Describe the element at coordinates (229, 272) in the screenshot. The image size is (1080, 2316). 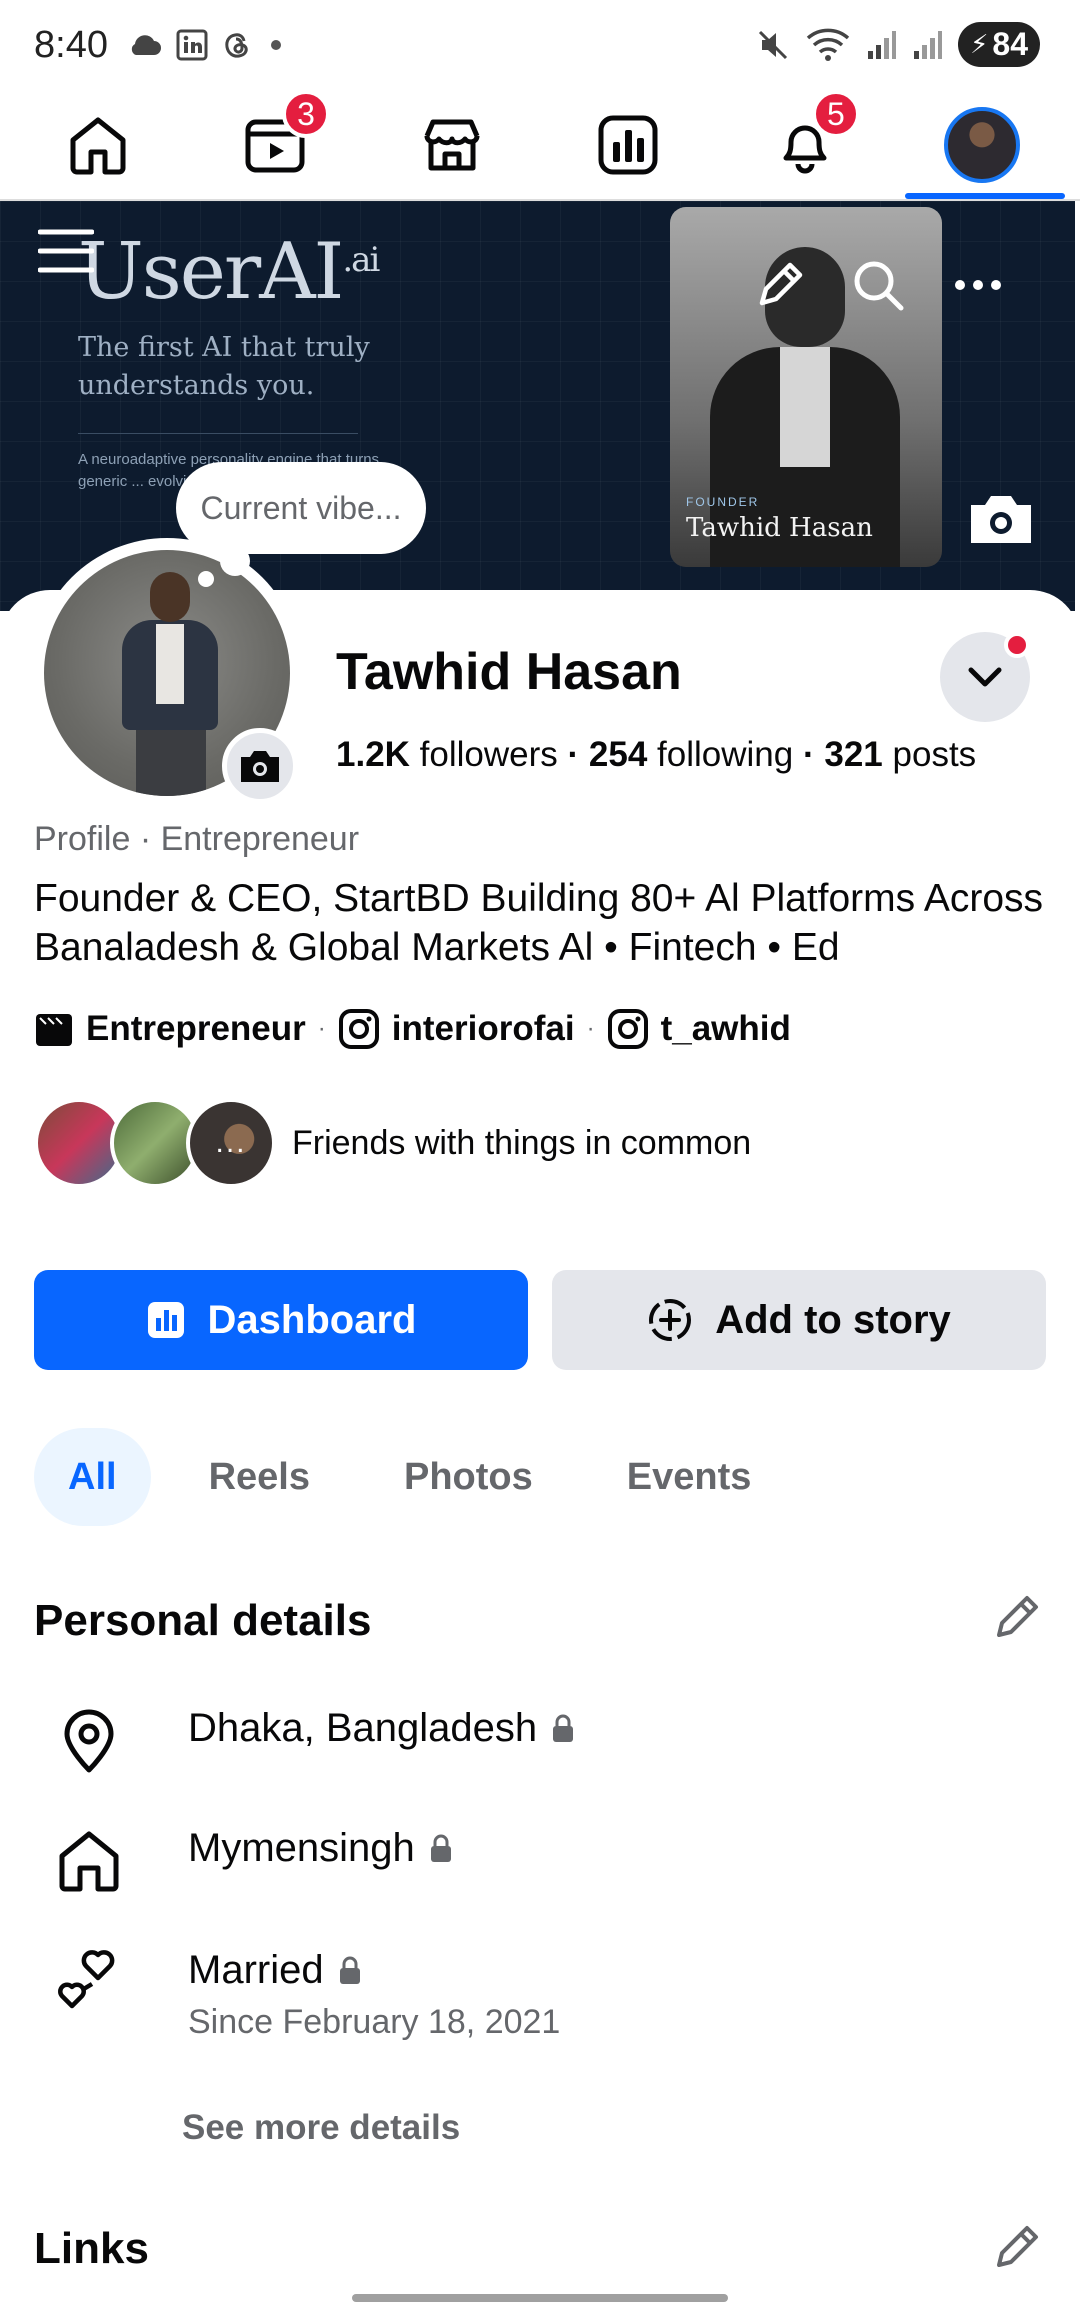
I see `cover-brand: UserAI.ai` at that location.